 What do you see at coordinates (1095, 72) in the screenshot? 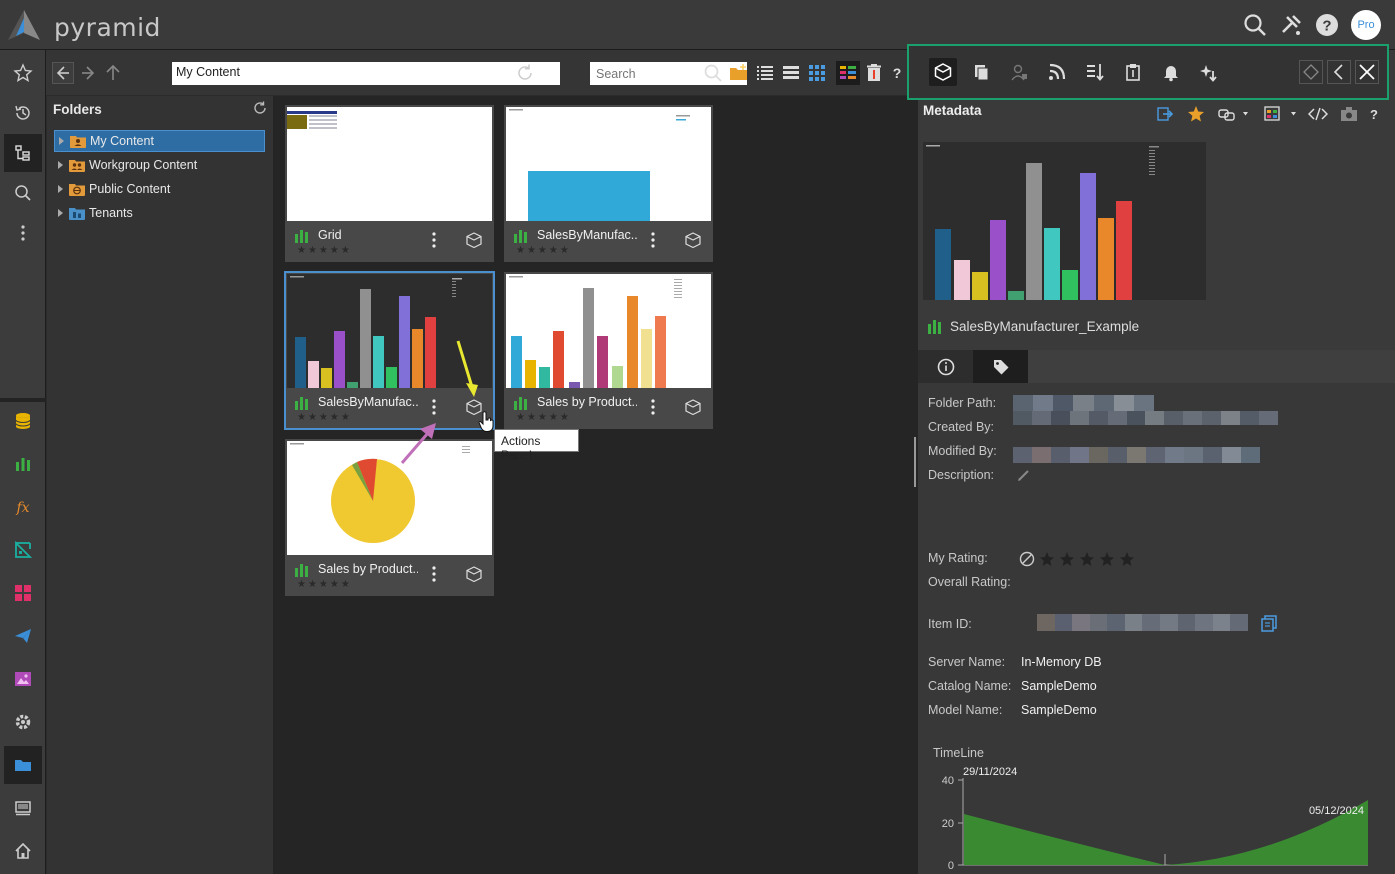
I see `sort-properties-icon` at bounding box center [1095, 72].